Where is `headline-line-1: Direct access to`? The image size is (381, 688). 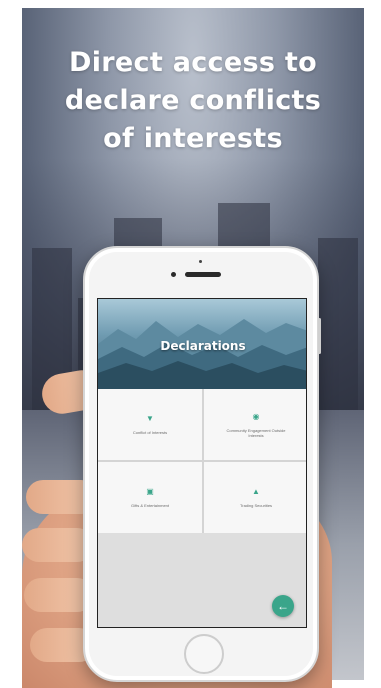 headline-line-1: Direct access to is located at coordinates (193, 62).